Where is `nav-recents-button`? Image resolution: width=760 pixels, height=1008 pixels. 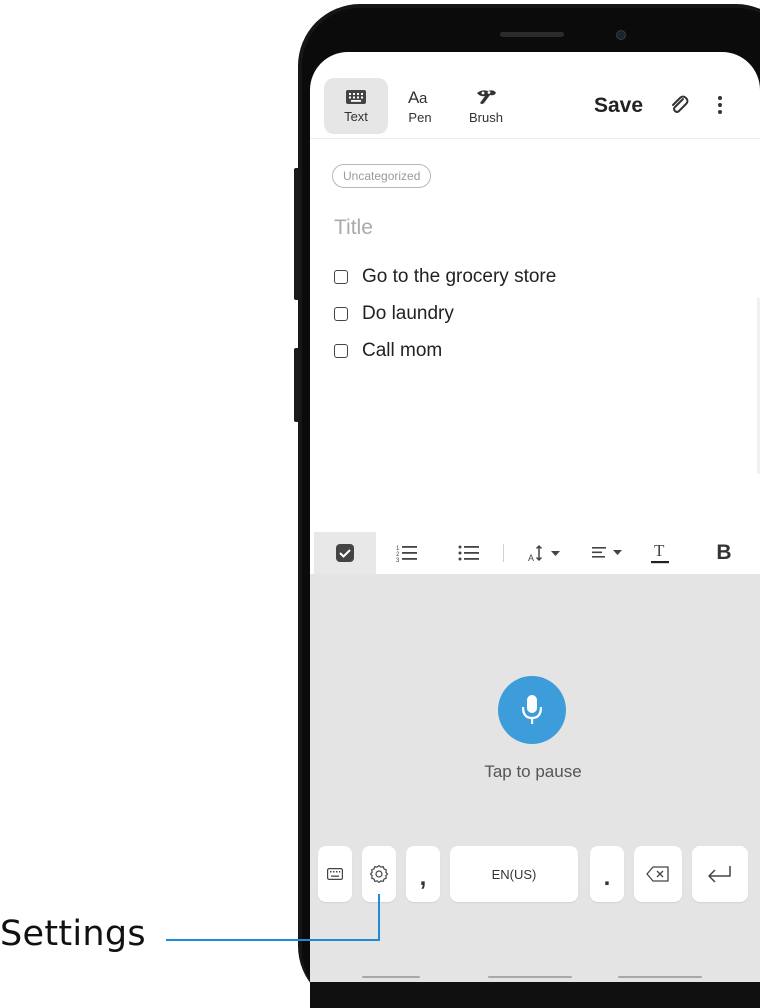
nav-recents-button is located at coordinates (391, 977).